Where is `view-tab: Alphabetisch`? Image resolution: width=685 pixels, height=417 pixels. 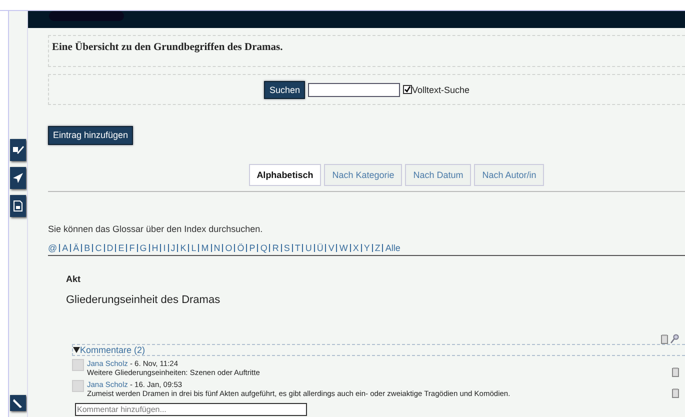 view-tab: Alphabetisch is located at coordinates (285, 175).